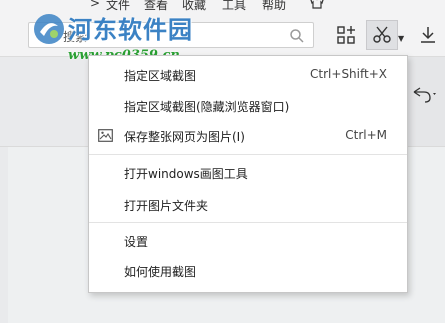 The image size is (445, 323). I want to click on menu-chevron: >, so click(95, 5).